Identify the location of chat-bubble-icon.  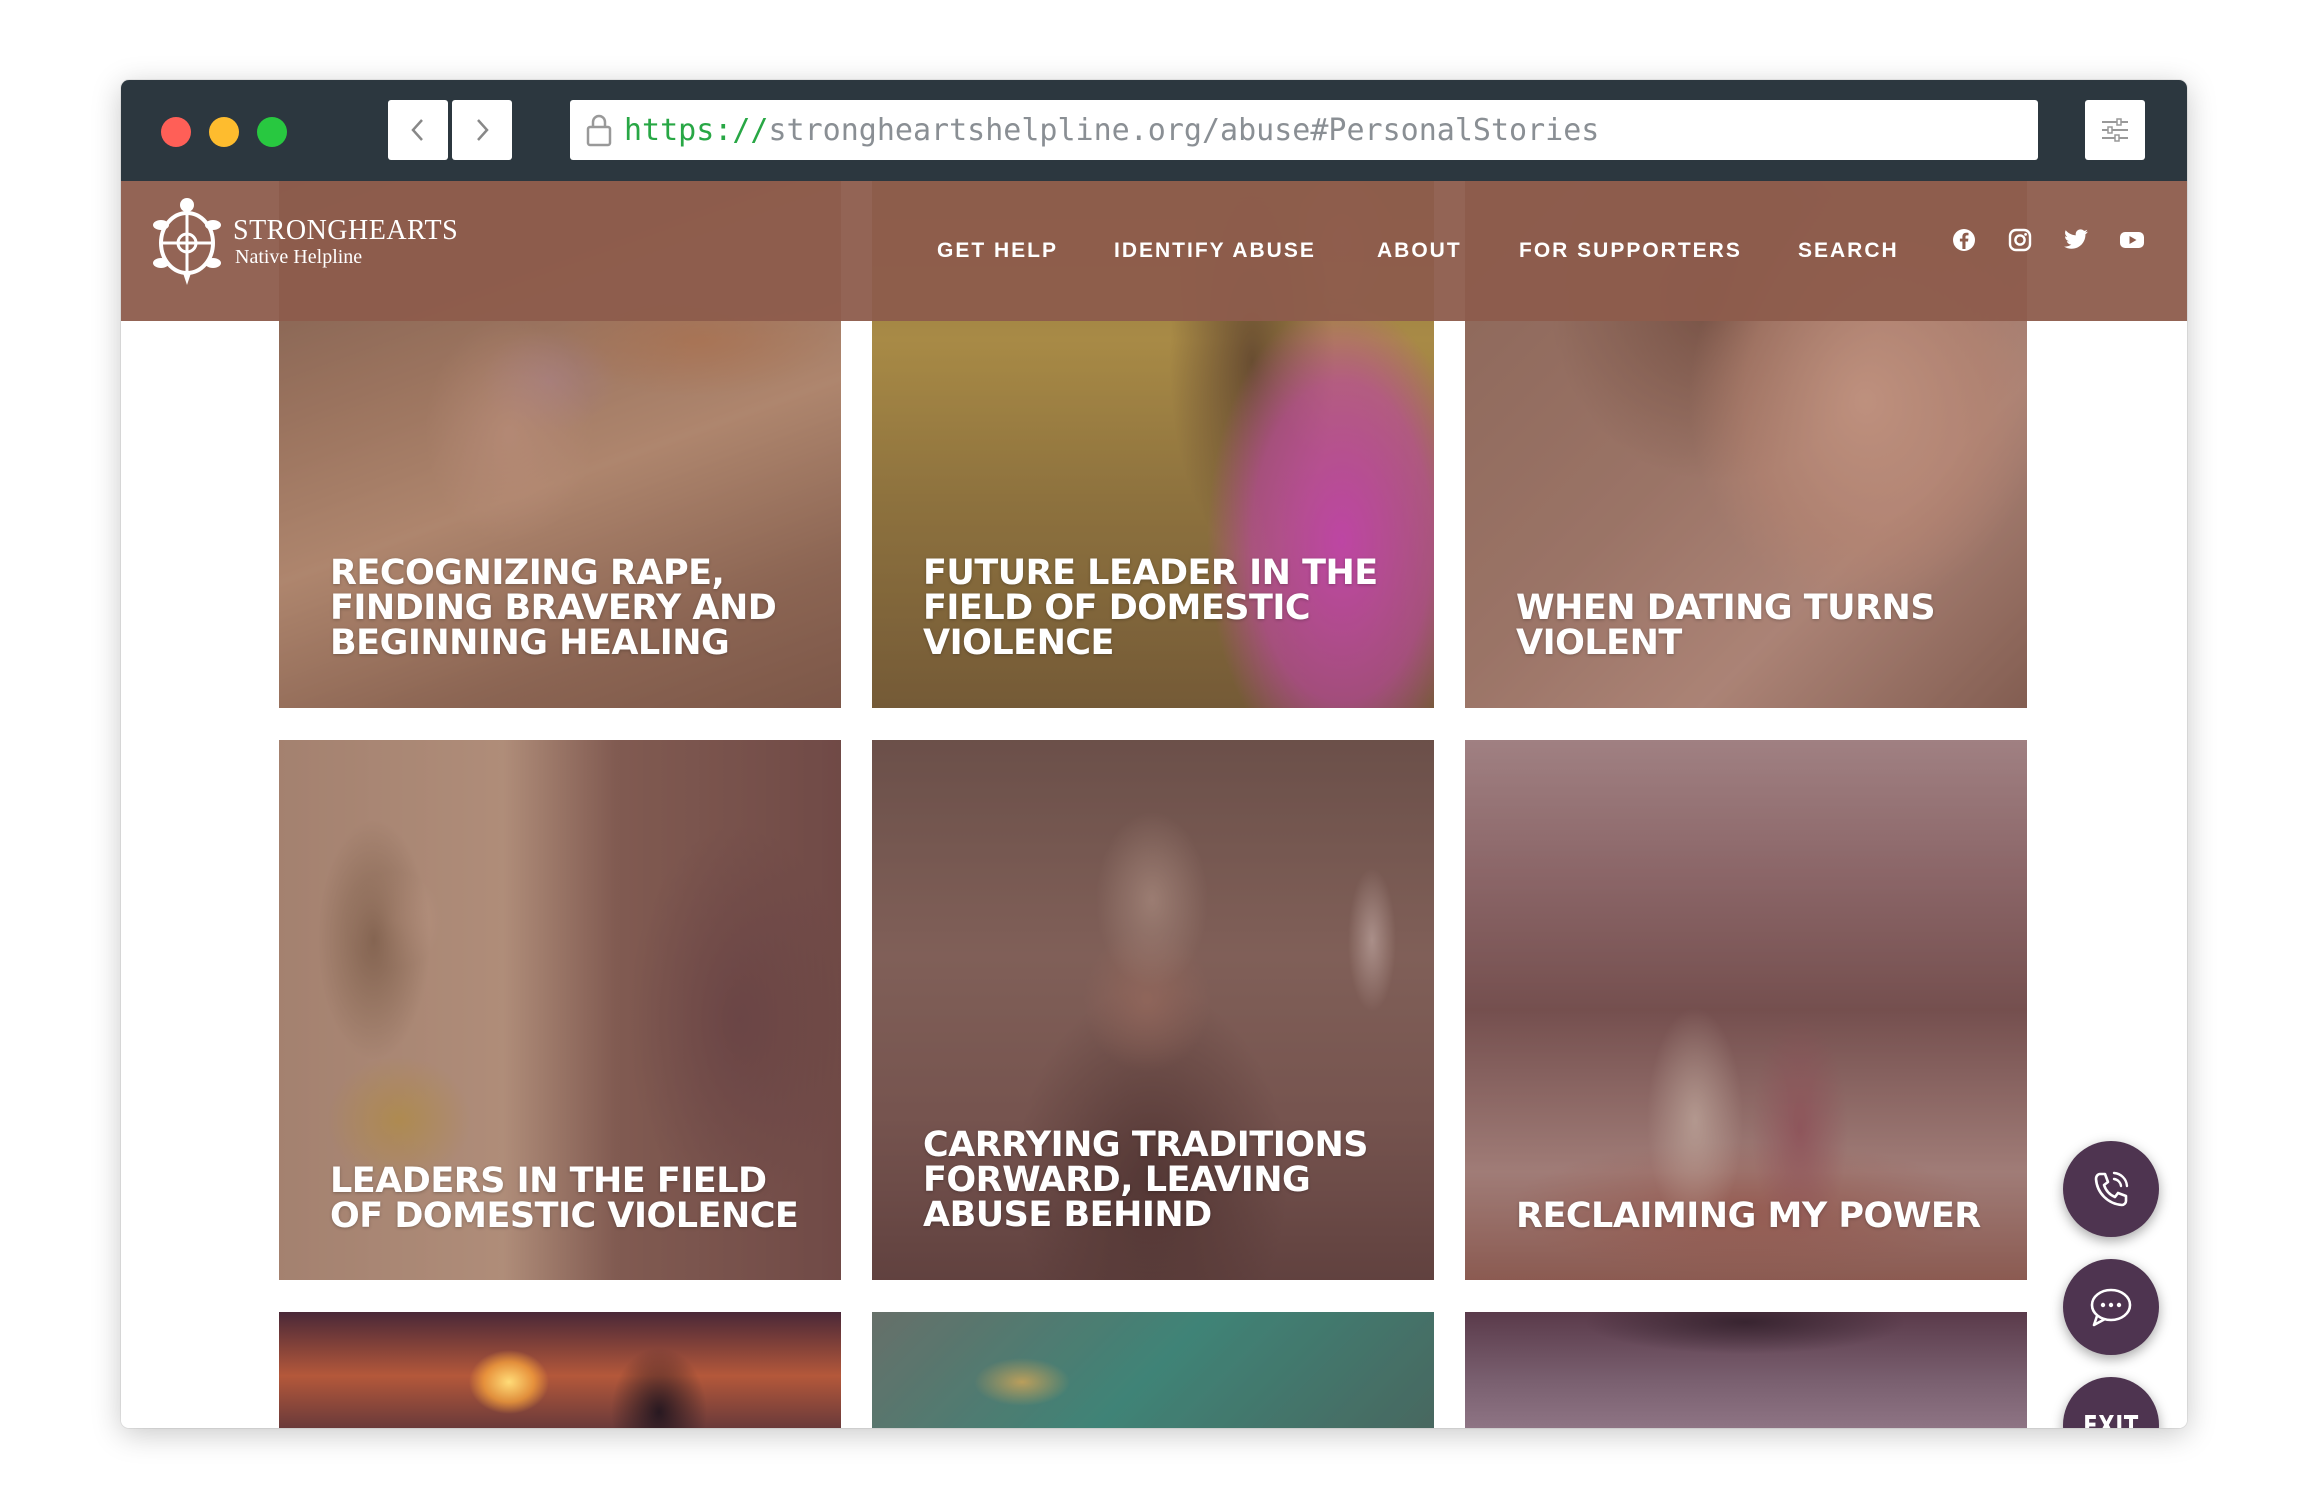
(2111, 1307).